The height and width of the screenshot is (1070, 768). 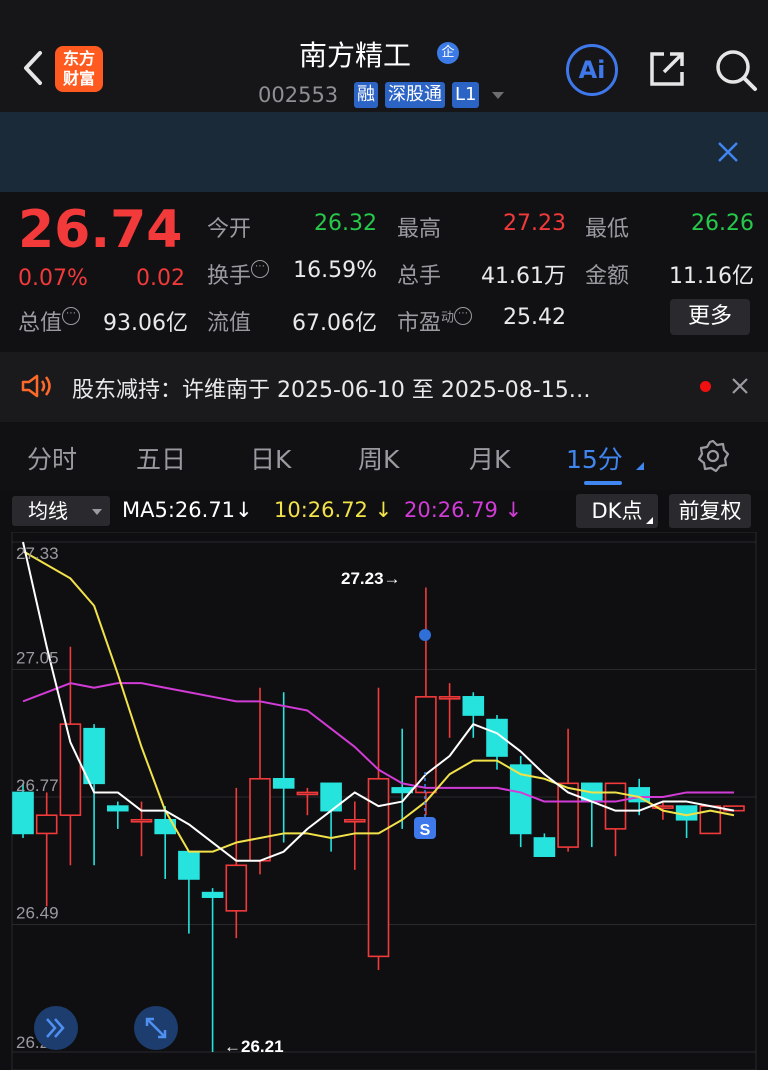 I want to click on chevron-down-icon, so click(x=97, y=512).